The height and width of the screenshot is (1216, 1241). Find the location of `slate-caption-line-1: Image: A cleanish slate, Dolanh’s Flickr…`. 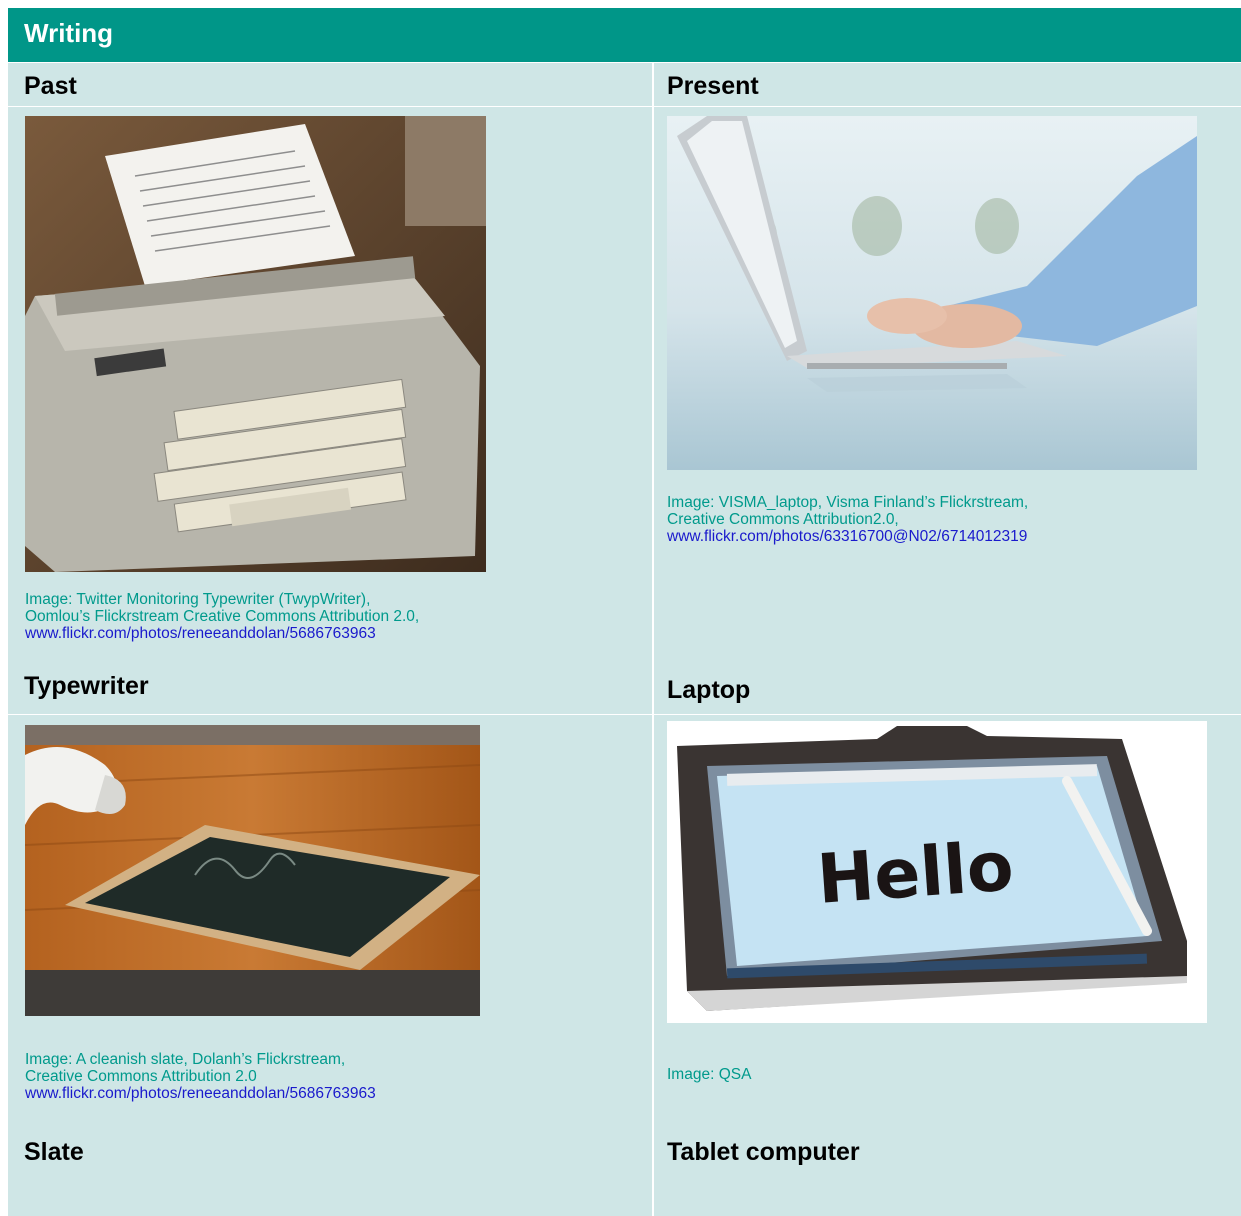

slate-caption-line-1: Image: A cleanish slate, Dolanh’s Flickr… is located at coordinates (185, 1059).